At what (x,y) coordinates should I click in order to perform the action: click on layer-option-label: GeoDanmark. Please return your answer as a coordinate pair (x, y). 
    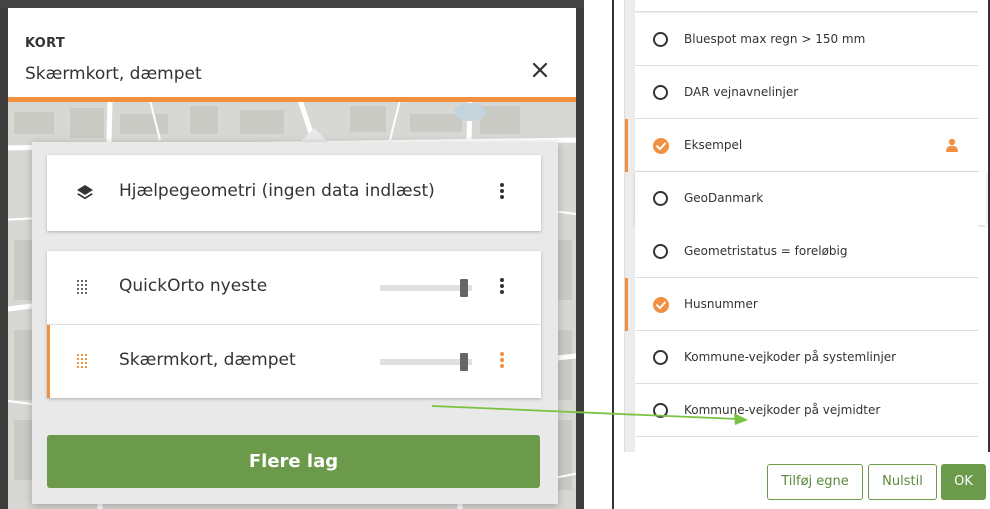
    Looking at the image, I should click on (724, 198).